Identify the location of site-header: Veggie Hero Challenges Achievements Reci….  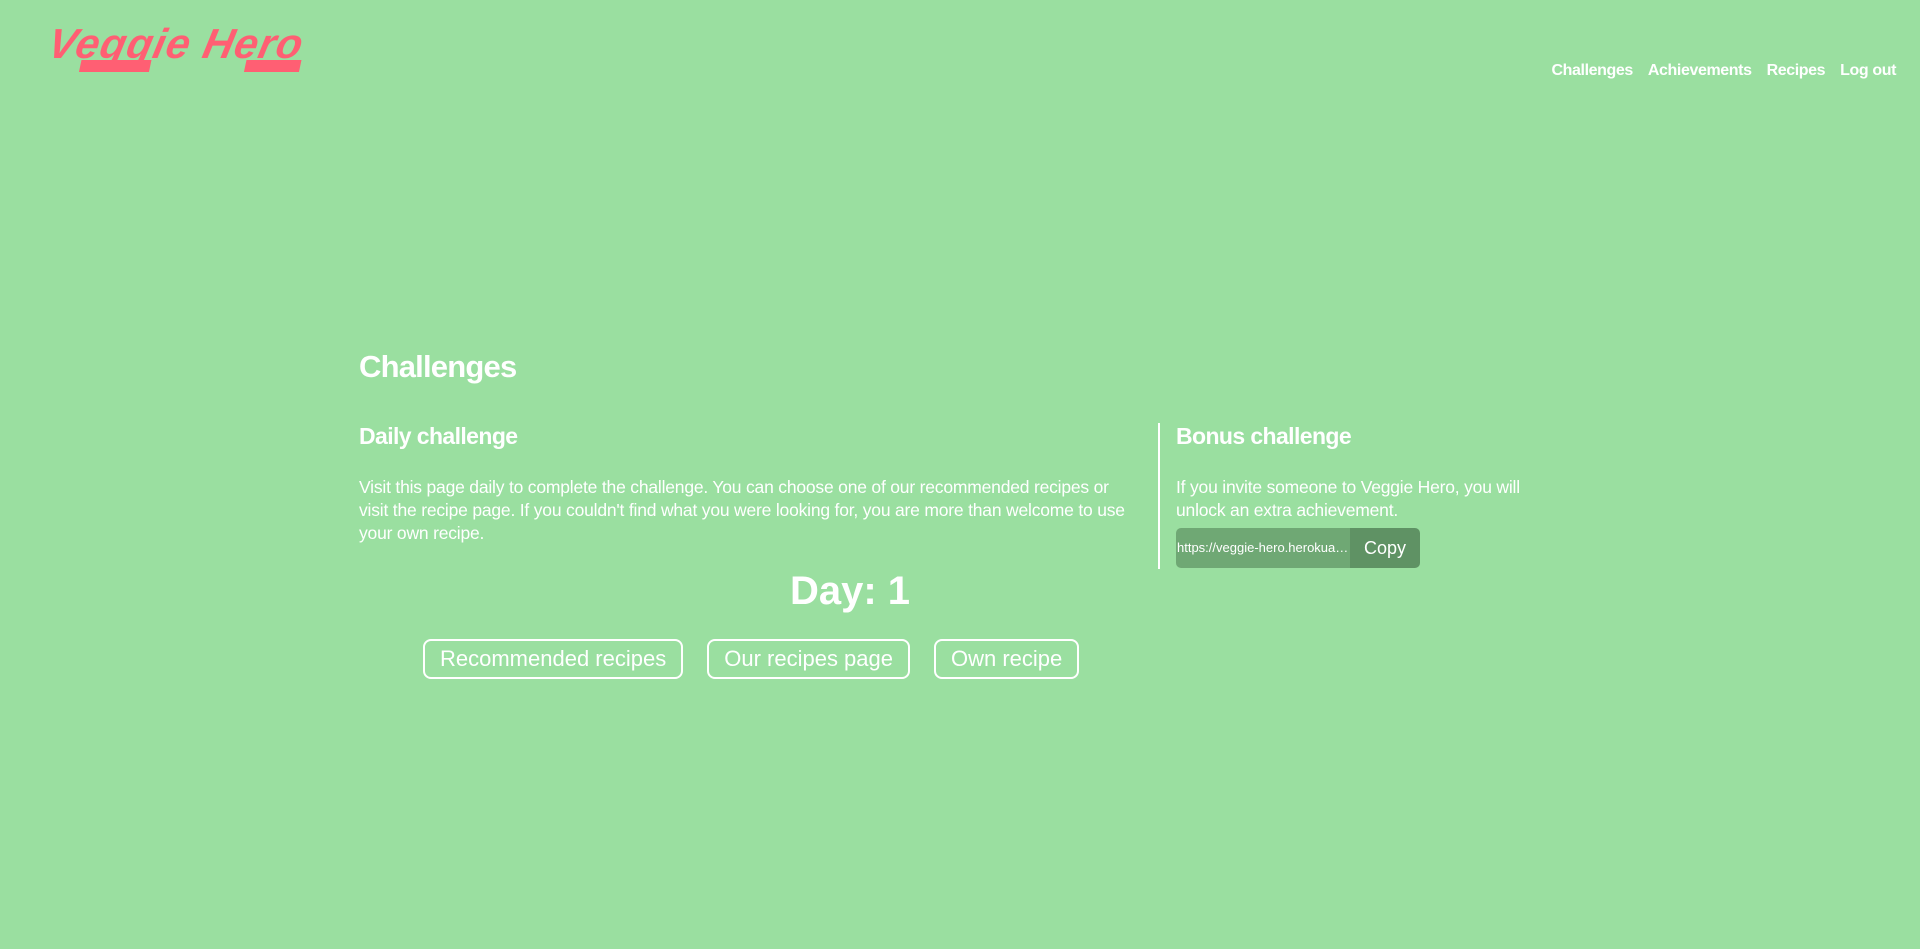
(960, 50).